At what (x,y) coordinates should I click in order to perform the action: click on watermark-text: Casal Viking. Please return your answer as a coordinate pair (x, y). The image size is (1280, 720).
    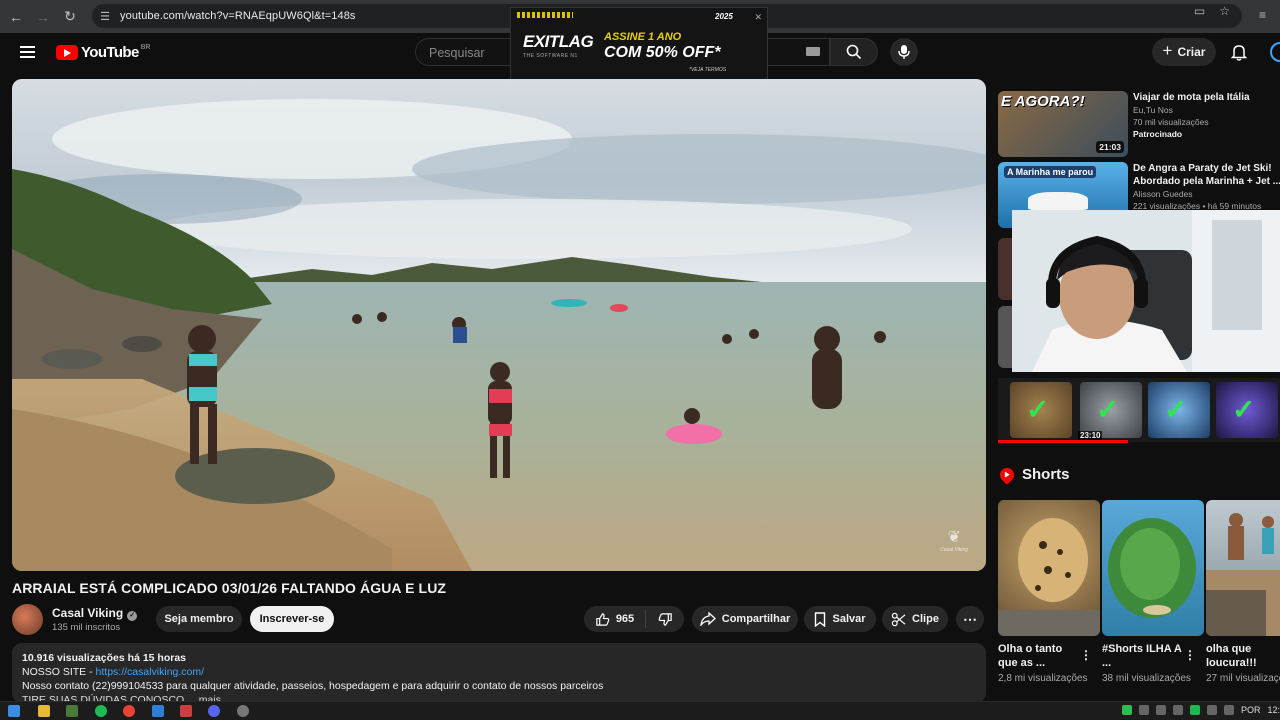
    Looking at the image, I should click on (954, 550).